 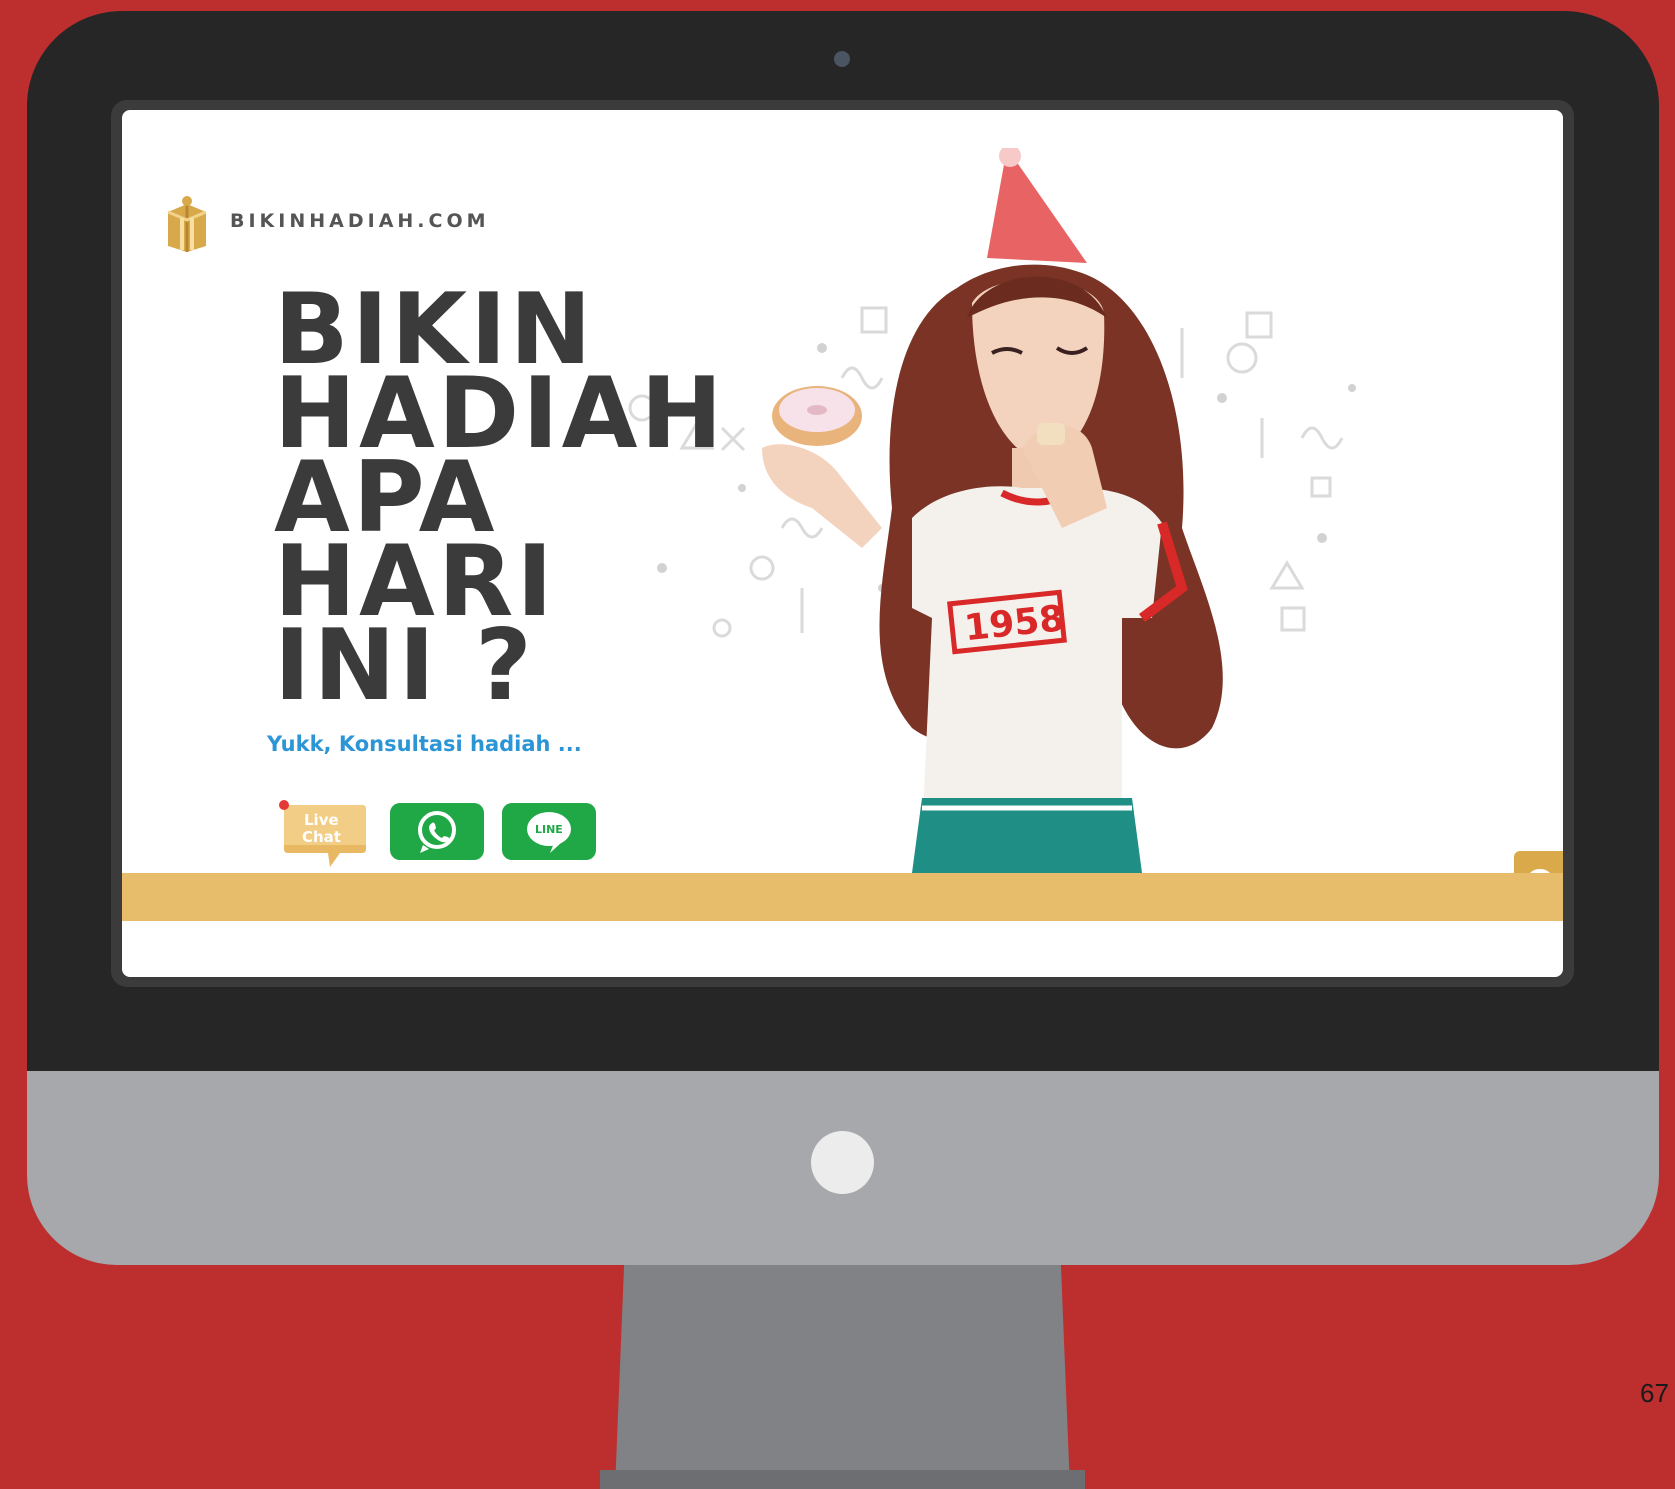 I want to click on side-chat-tab, so click(x=1538, y=862).